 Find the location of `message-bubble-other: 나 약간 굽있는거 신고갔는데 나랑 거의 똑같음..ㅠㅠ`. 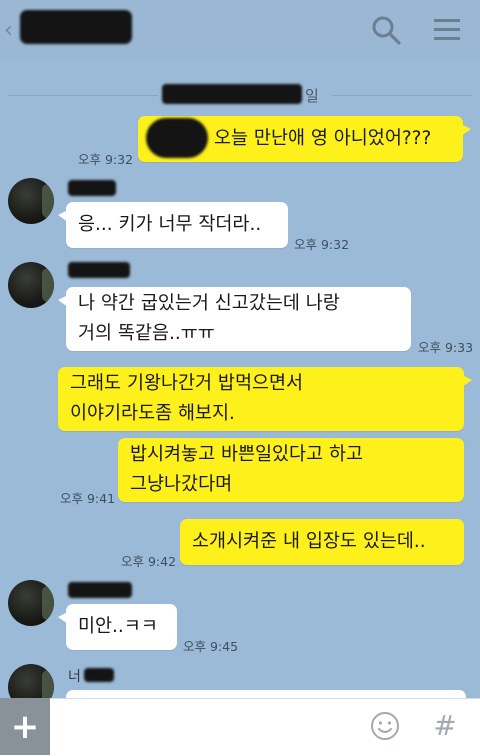

message-bubble-other: 나 약간 굽있는거 신고갔는데 나랑 거의 똑같음..ㅠㅠ is located at coordinates (234, 319).